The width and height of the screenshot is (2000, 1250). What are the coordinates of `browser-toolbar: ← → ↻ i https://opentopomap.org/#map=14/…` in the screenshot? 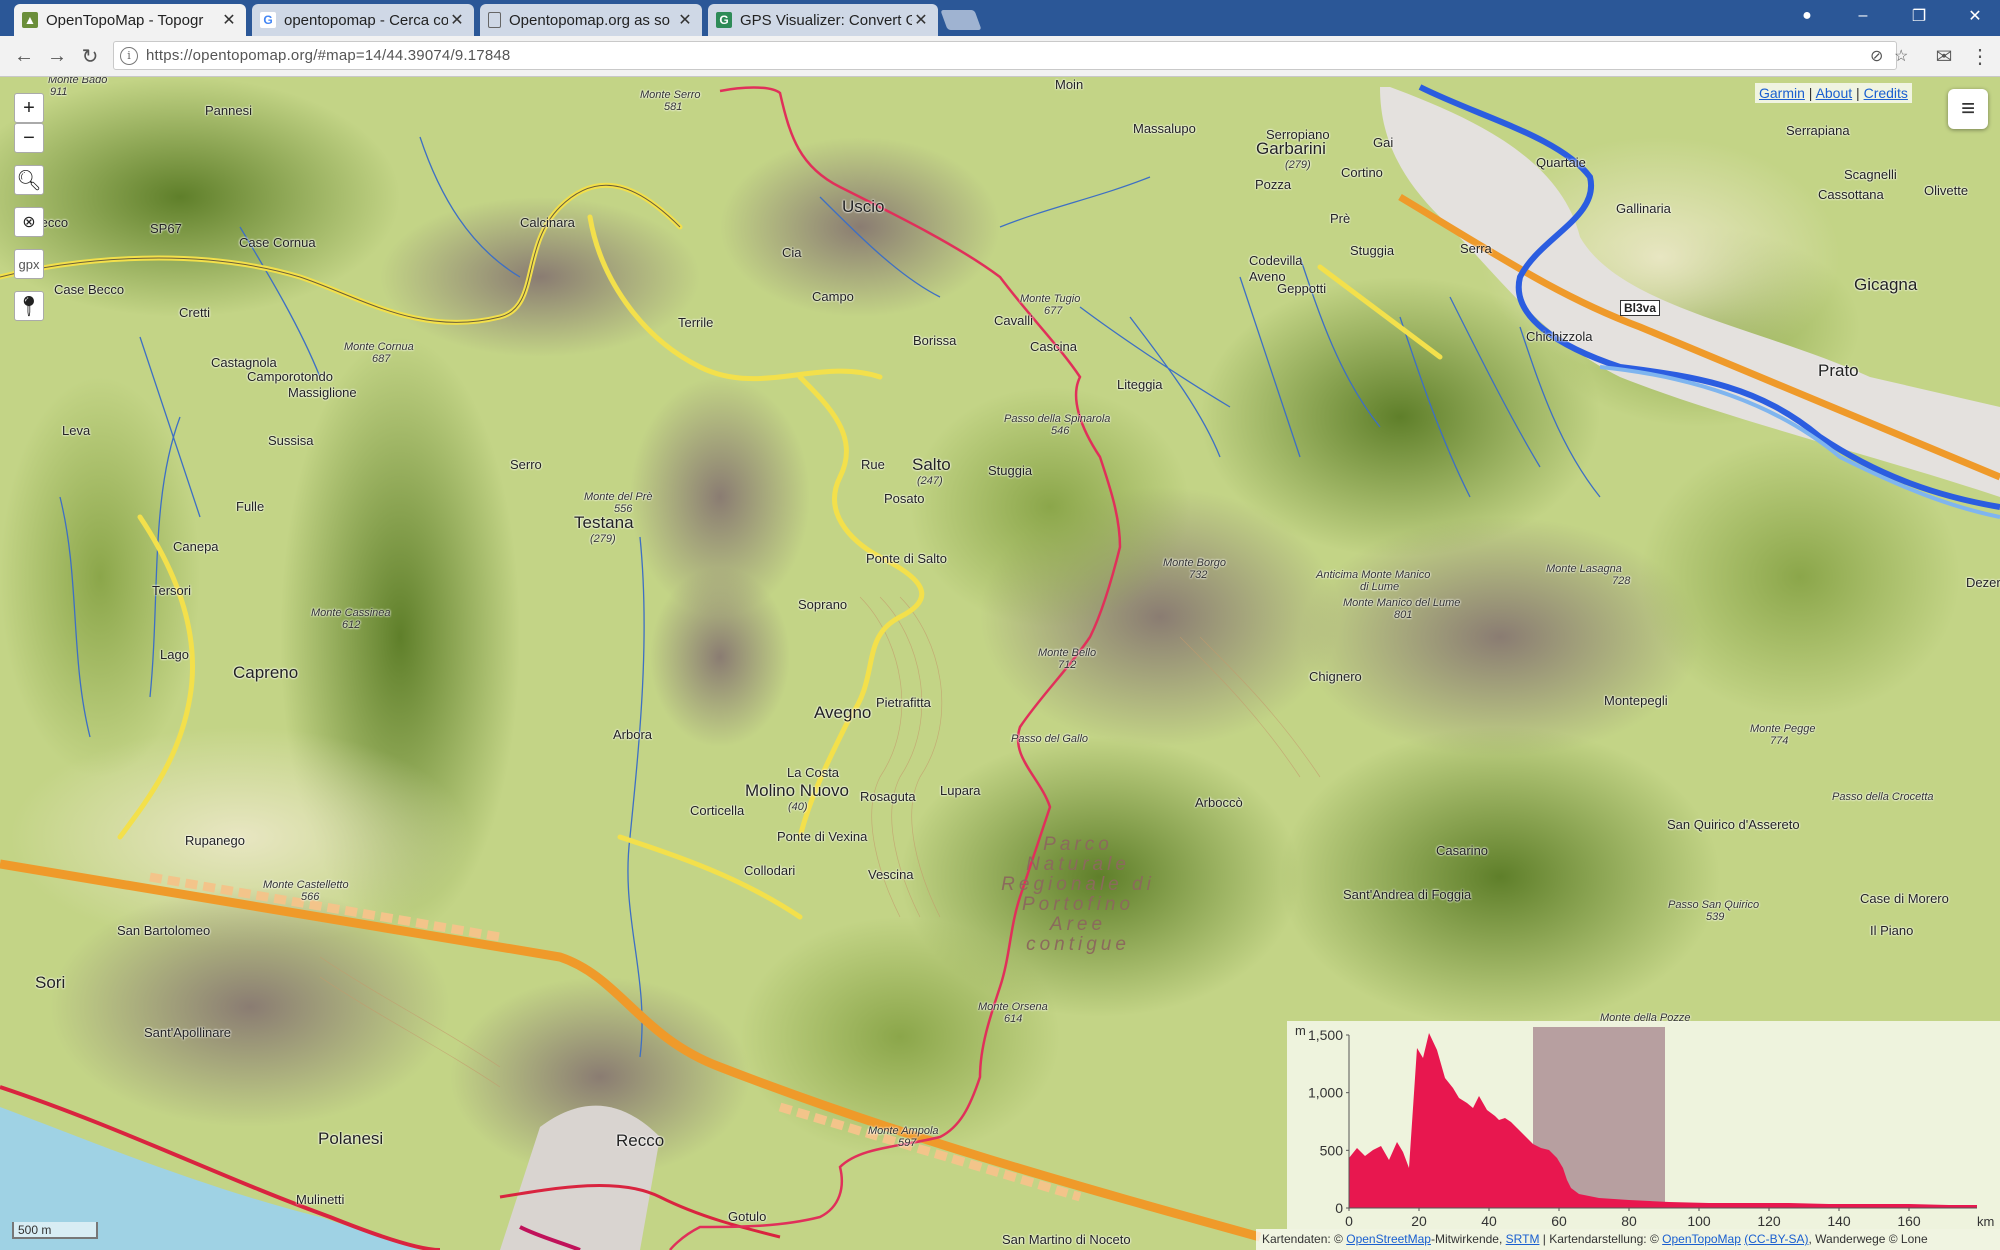 It's located at (1000, 56).